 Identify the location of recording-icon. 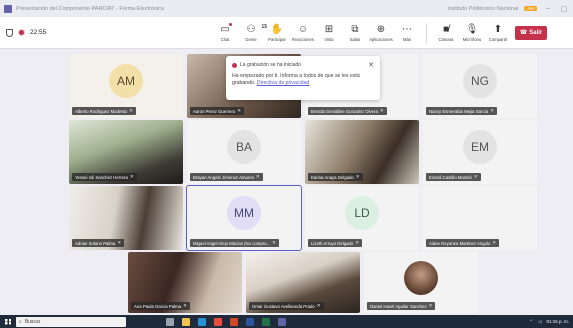
(234, 65).